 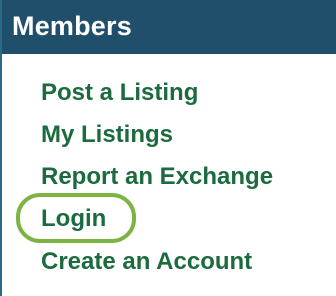 What do you see at coordinates (119, 93) in the screenshot?
I see `menu-item-post-a-listing: Post a Listing` at bounding box center [119, 93].